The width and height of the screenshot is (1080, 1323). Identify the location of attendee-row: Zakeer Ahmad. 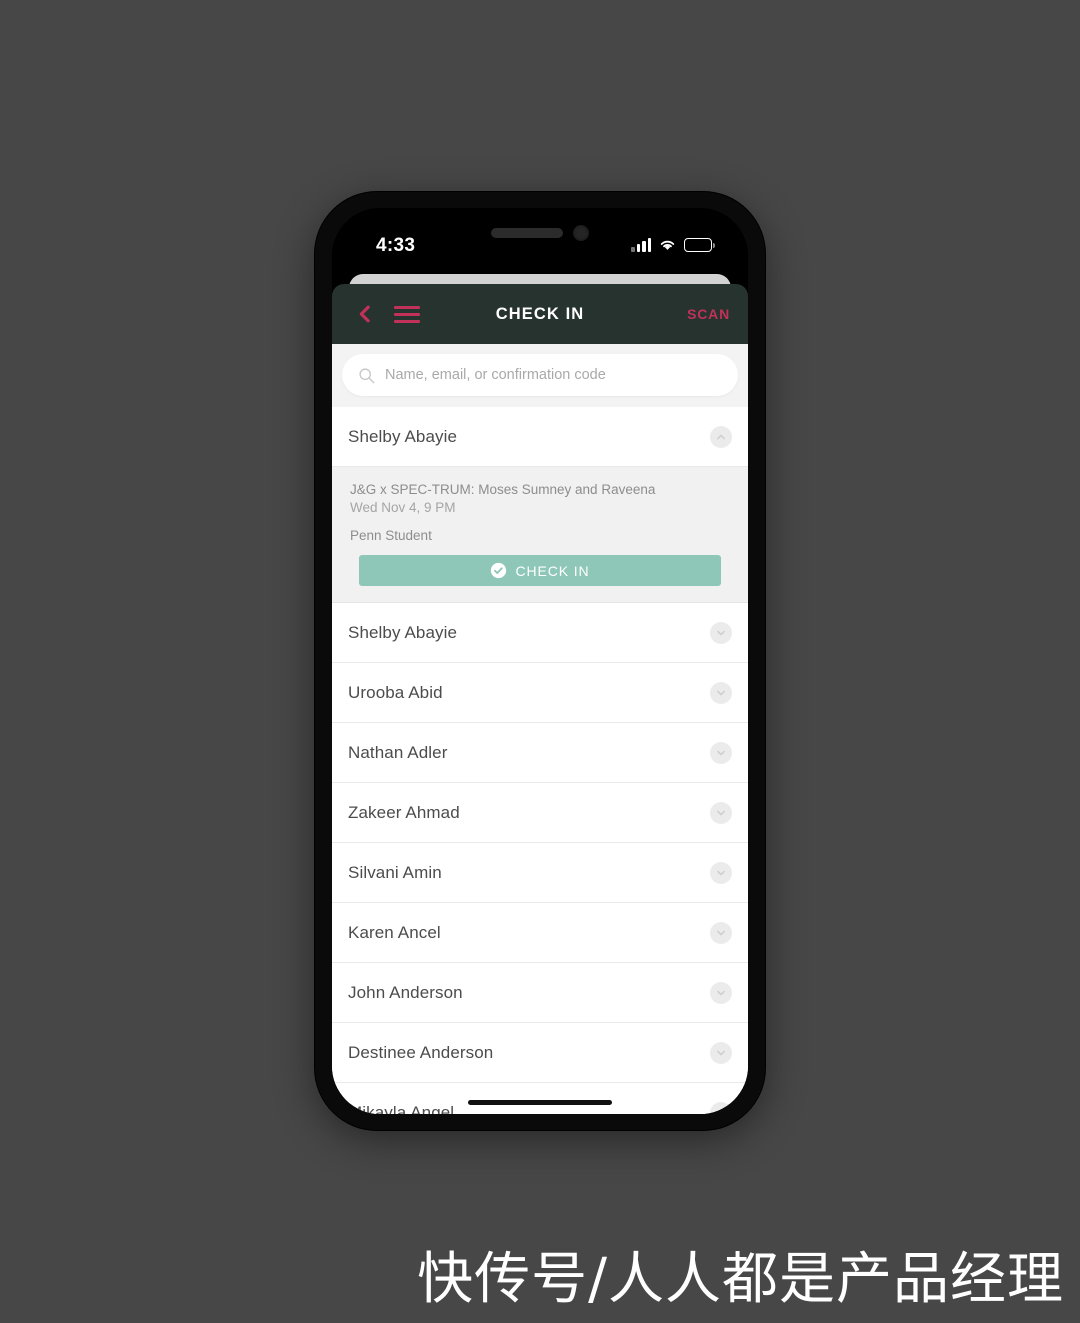
(540, 813).